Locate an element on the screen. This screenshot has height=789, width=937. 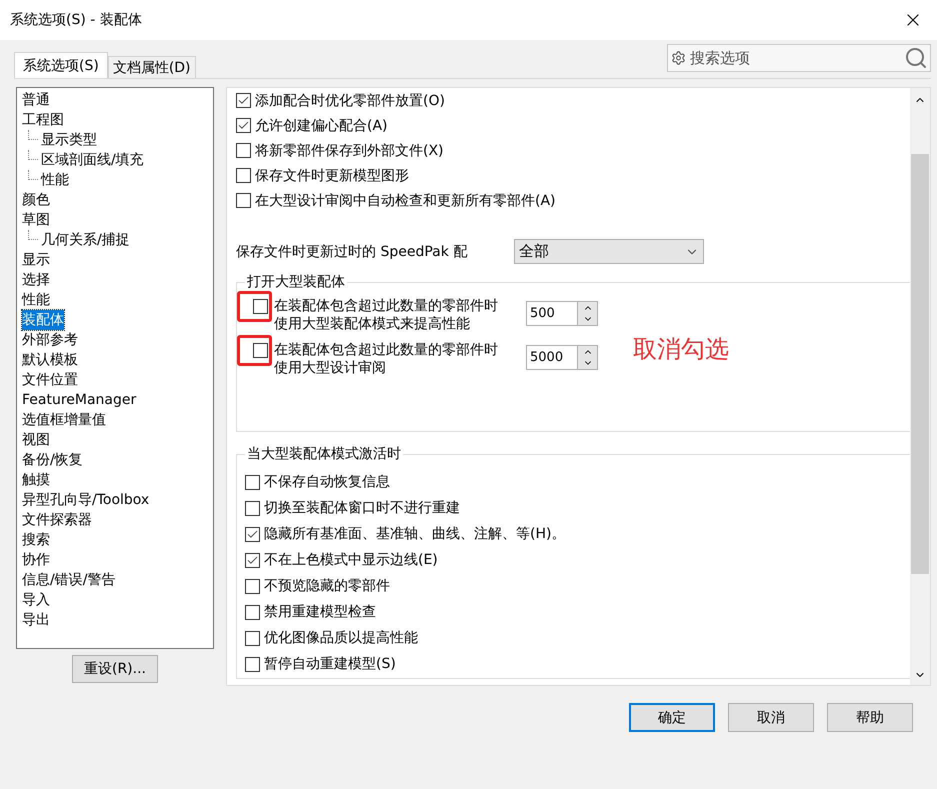
tree-item: 颜色 is located at coordinates (36, 200).